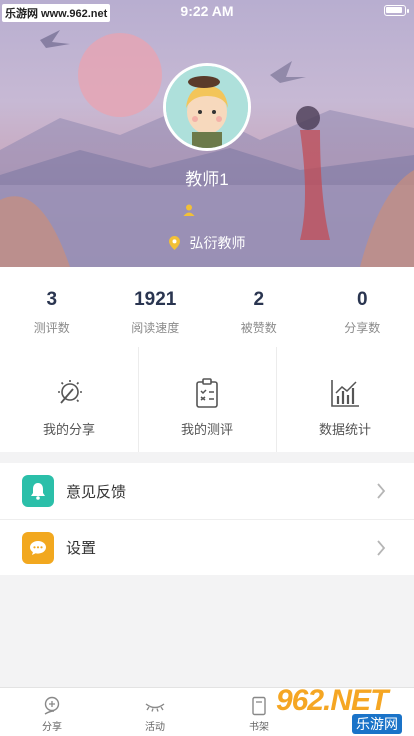 The image size is (414, 736). I want to click on status-bar: 9:22 AM, so click(207, 11).